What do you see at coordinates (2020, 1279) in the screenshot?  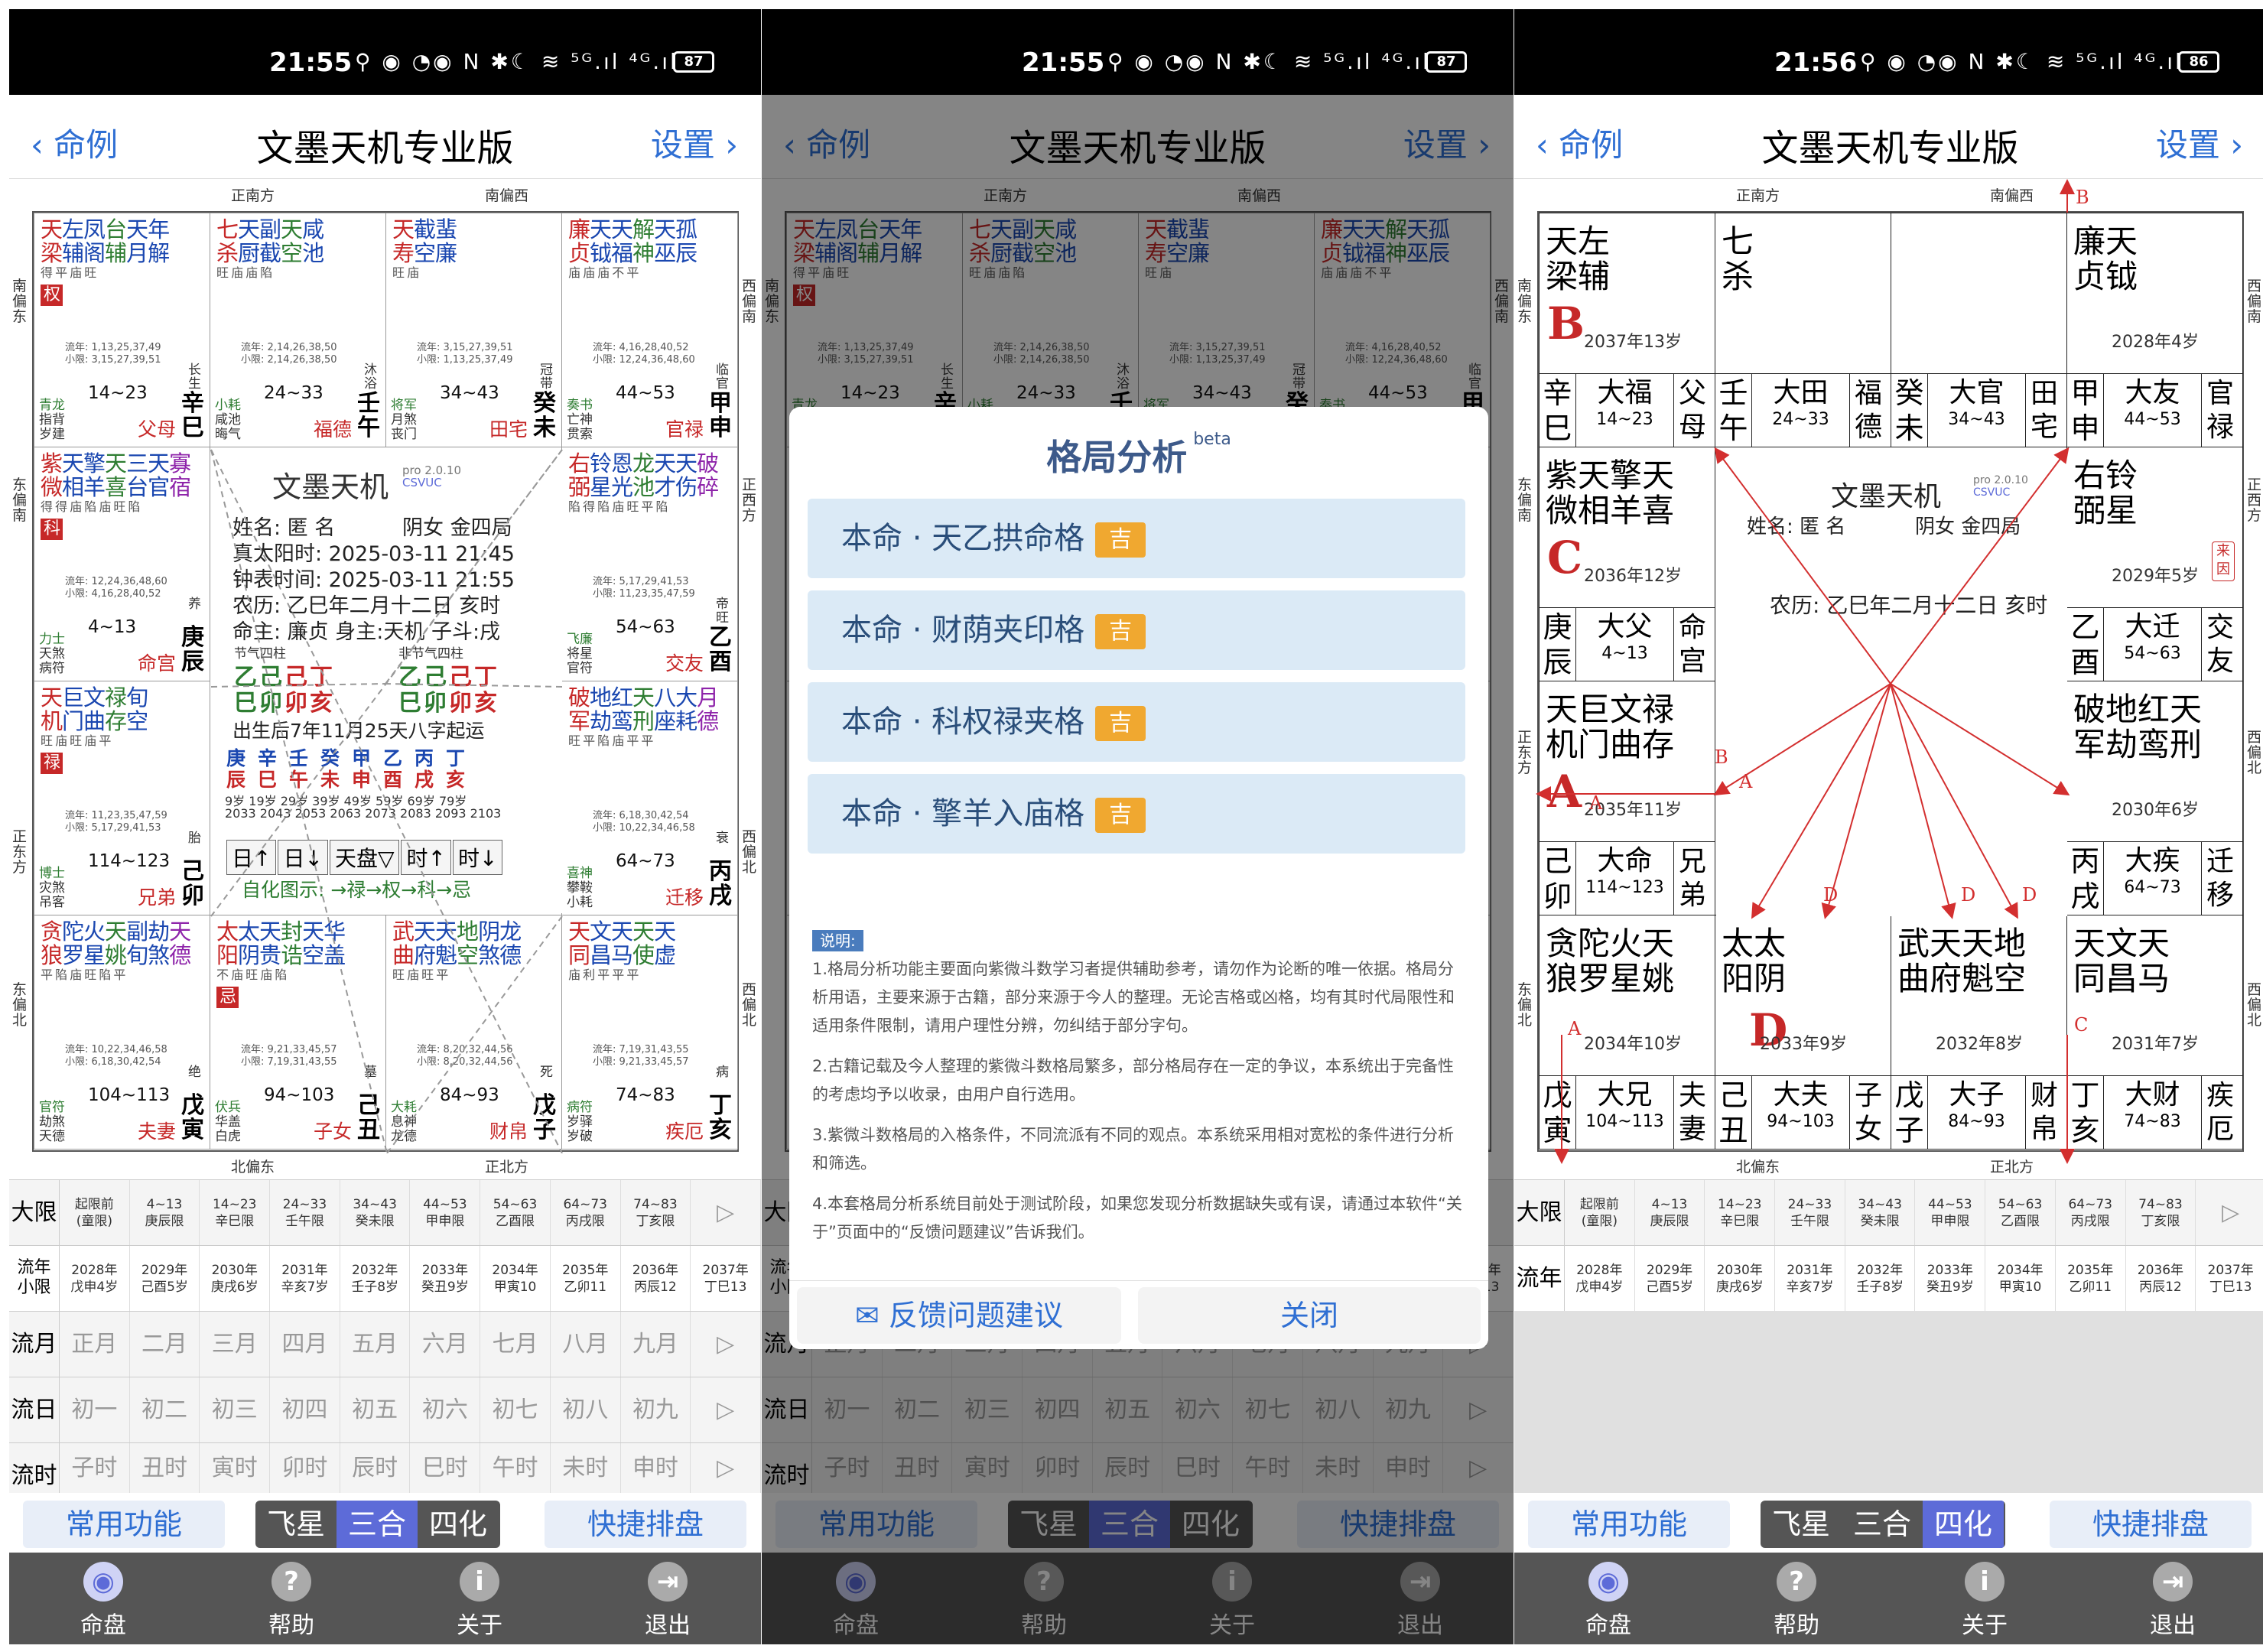 I see `row-cell: 2034年 甲寅10` at bounding box center [2020, 1279].